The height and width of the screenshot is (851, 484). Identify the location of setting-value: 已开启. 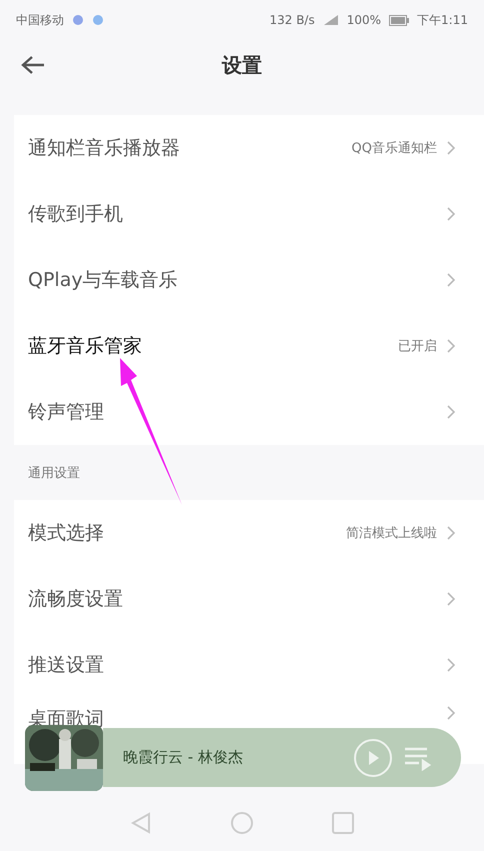
(417, 346).